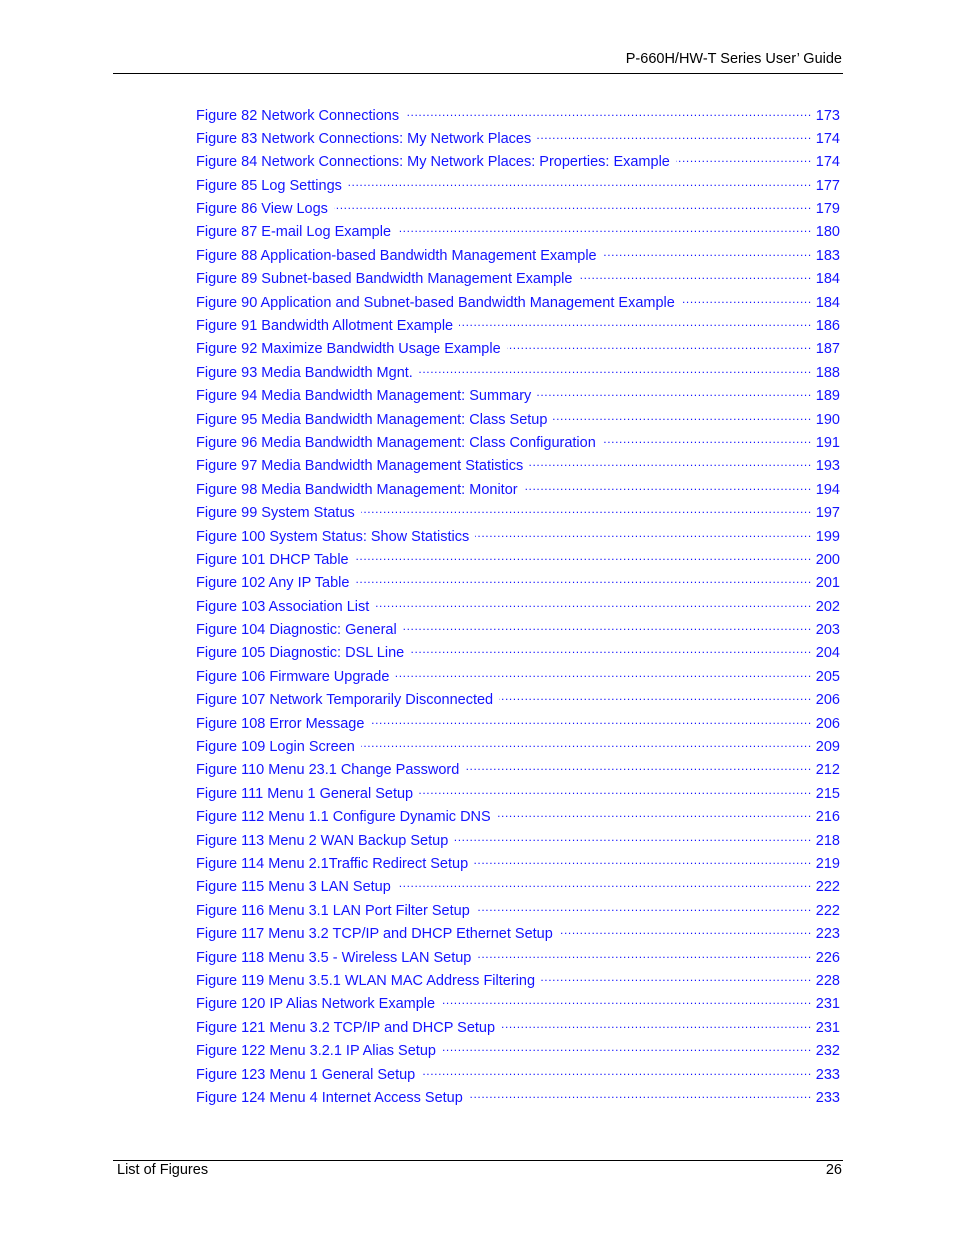 The image size is (954, 1235). I want to click on toc-entry-page: 203, so click(826, 630).